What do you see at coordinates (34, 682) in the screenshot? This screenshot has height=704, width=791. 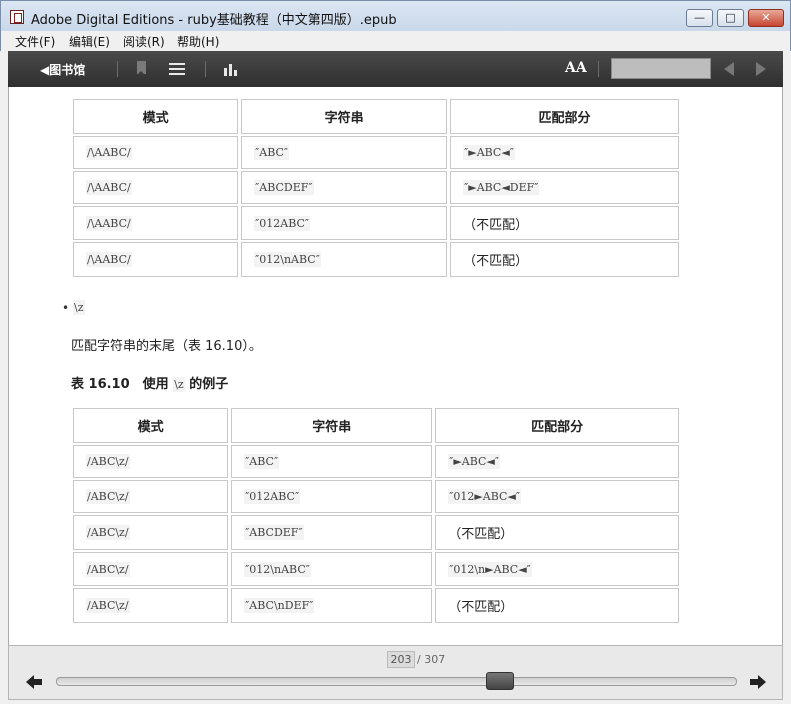 I see `previous-page-icon` at bounding box center [34, 682].